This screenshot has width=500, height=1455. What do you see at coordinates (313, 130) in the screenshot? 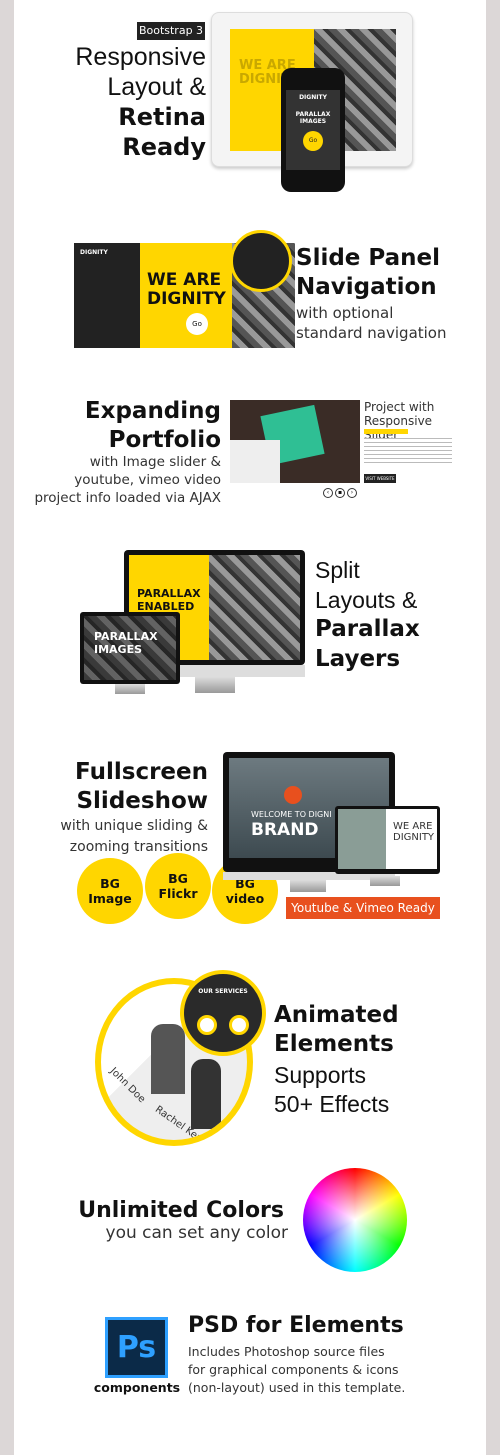
I see `phone-mockup: DIGNITY PARALLAX IMAGES Go` at bounding box center [313, 130].